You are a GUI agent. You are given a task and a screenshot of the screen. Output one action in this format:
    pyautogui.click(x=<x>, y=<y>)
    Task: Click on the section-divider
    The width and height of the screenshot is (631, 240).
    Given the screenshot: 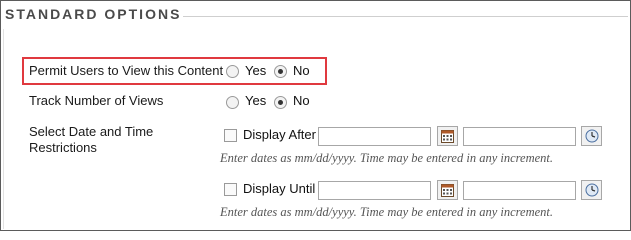 What is the action you would take?
    pyautogui.click(x=405, y=16)
    